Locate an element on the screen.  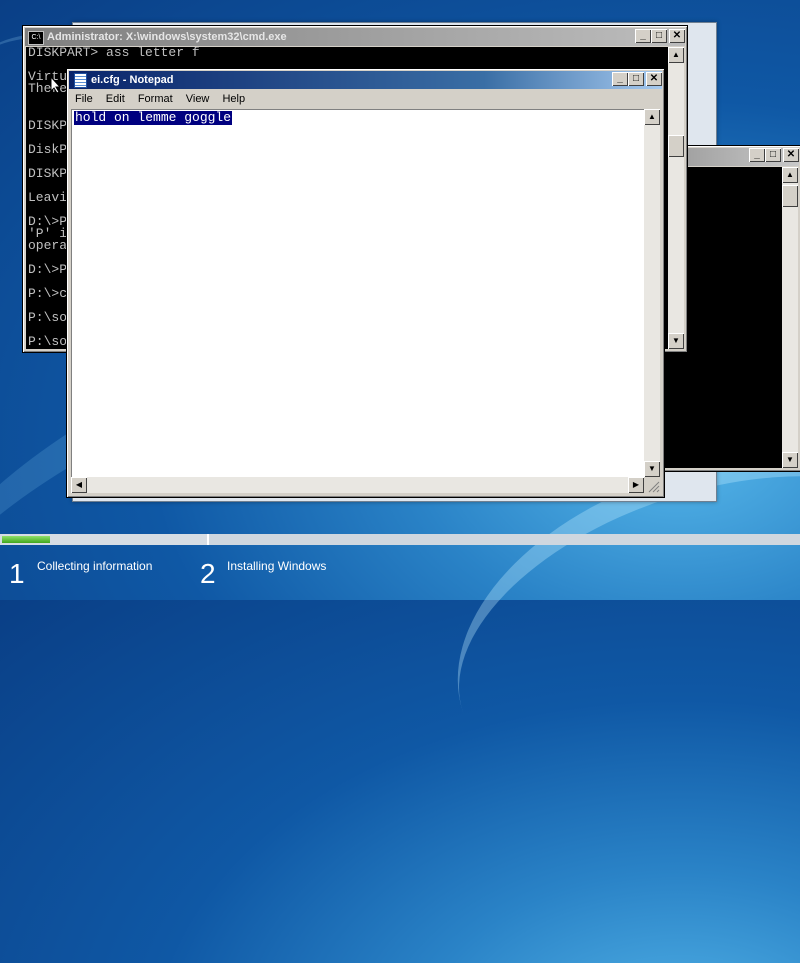
step-number: 1 is located at coordinates (17, 573).